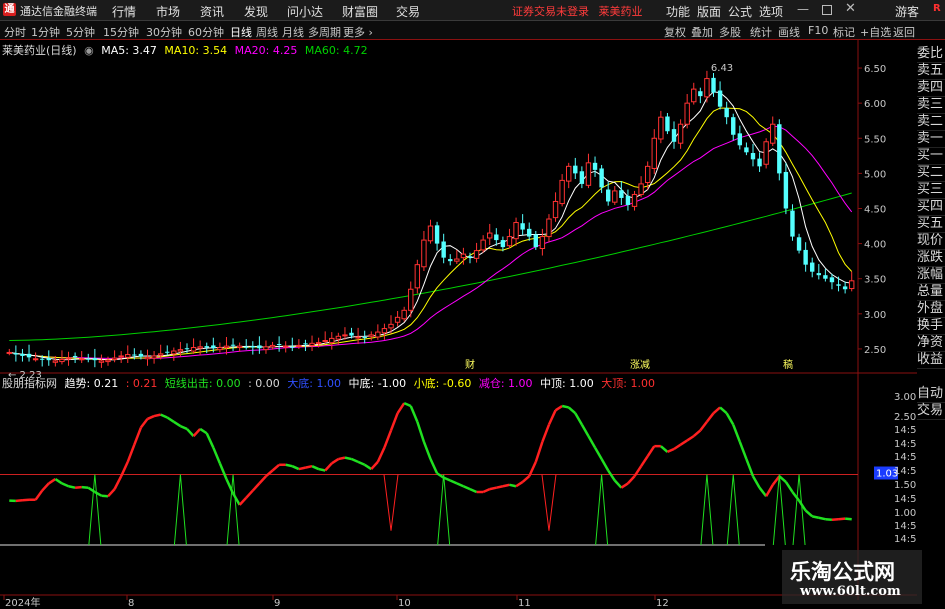  Describe the element at coordinates (80, 32) in the screenshot. I see `period-5min: 5分钟` at that location.